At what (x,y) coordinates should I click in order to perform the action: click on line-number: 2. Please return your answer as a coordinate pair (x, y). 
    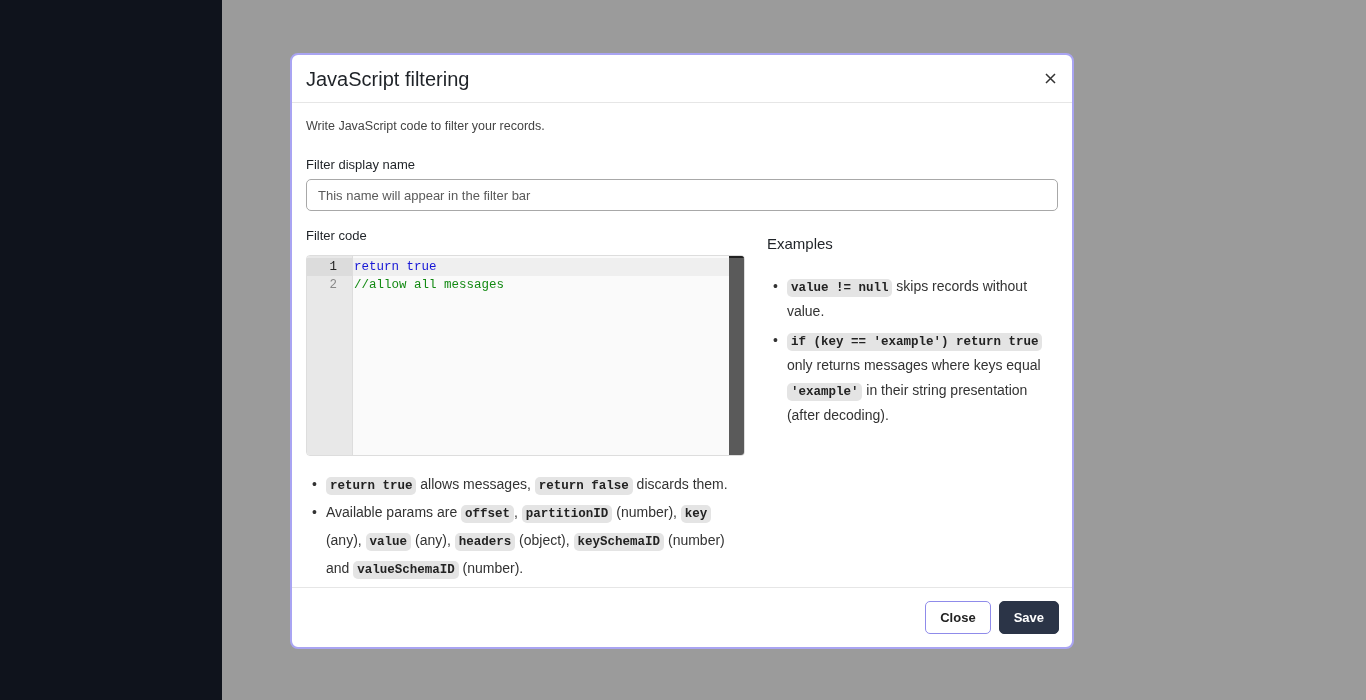
    Looking at the image, I should click on (333, 285).